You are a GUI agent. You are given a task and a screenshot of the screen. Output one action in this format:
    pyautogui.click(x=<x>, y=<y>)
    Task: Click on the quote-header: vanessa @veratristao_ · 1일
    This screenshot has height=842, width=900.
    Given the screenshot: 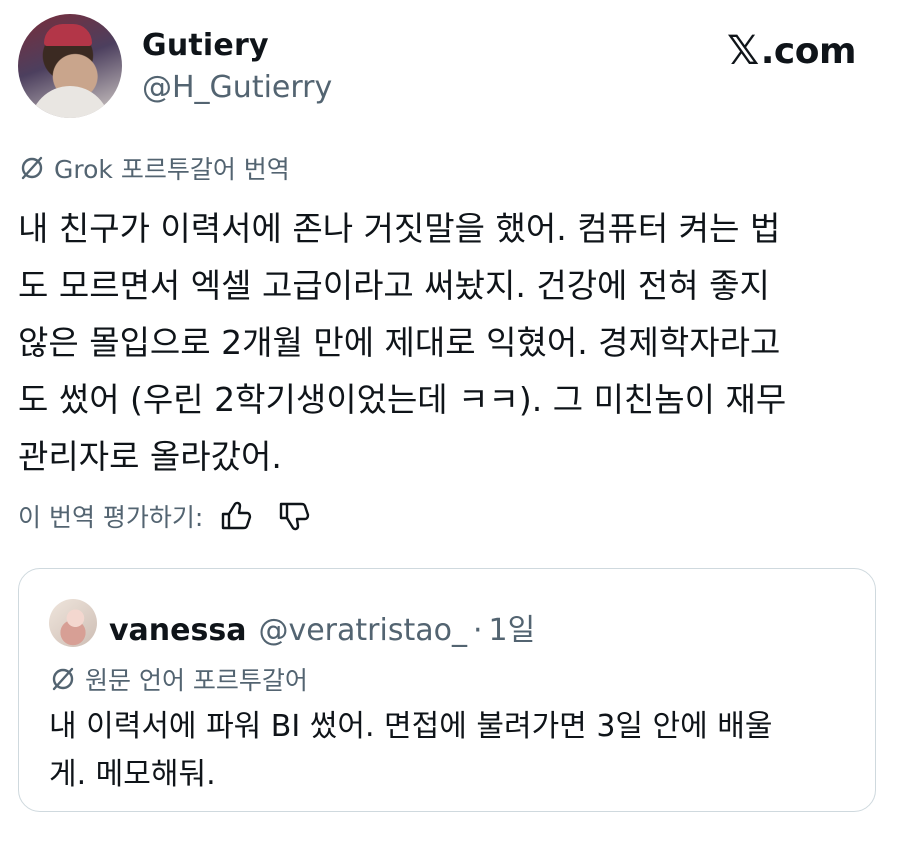 What is the action you would take?
    pyautogui.click(x=322, y=627)
    